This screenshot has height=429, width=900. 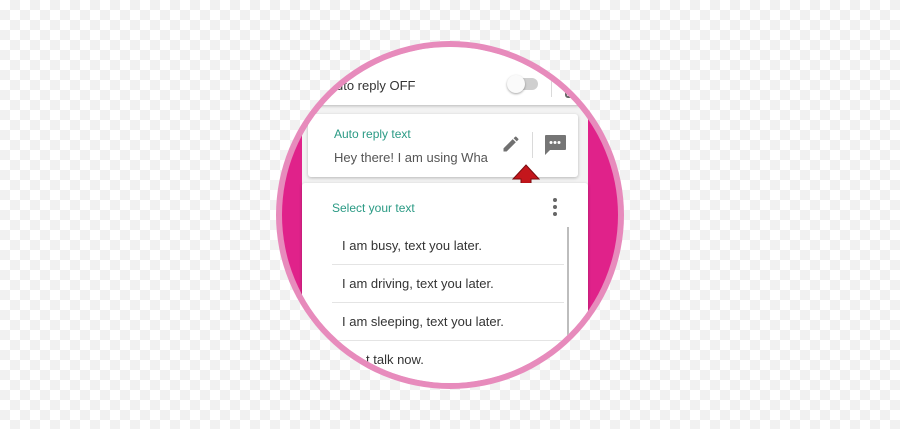 I want to click on select-text-title: Select your text, so click(x=373, y=208).